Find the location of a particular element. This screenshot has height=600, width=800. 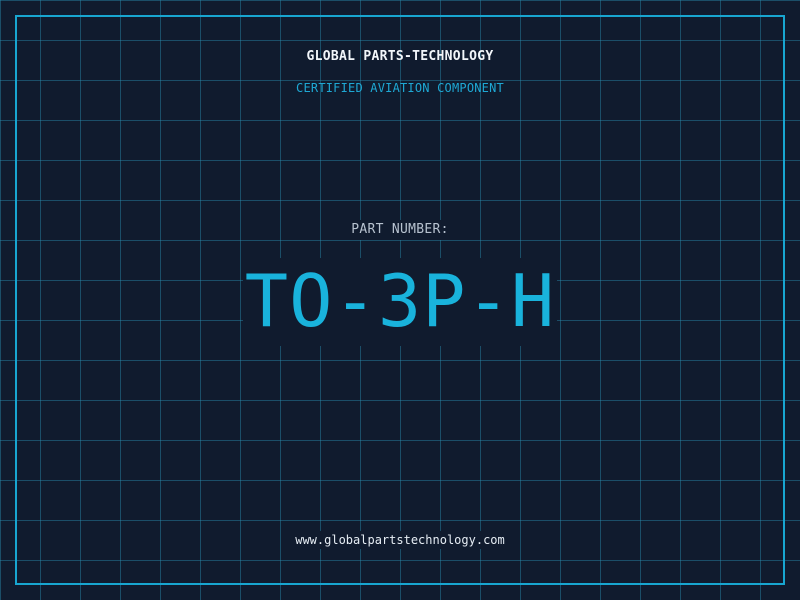

part-number-label: PART NUMBER: is located at coordinates (400, 230).